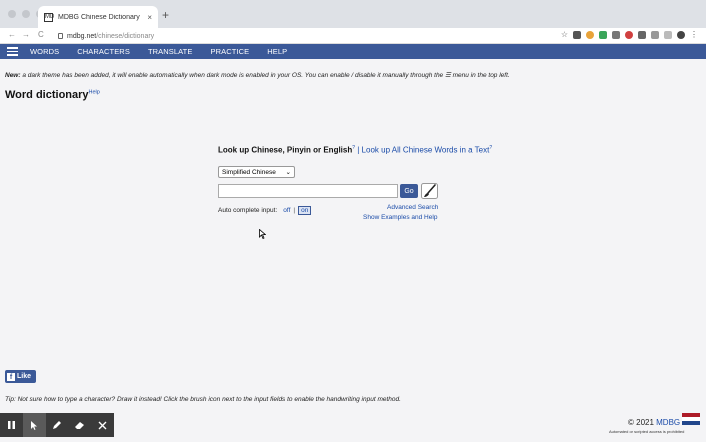 The image size is (706, 442). What do you see at coordinates (34, 425) in the screenshot?
I see `pointer-icon` at bounding box center [34, 425].